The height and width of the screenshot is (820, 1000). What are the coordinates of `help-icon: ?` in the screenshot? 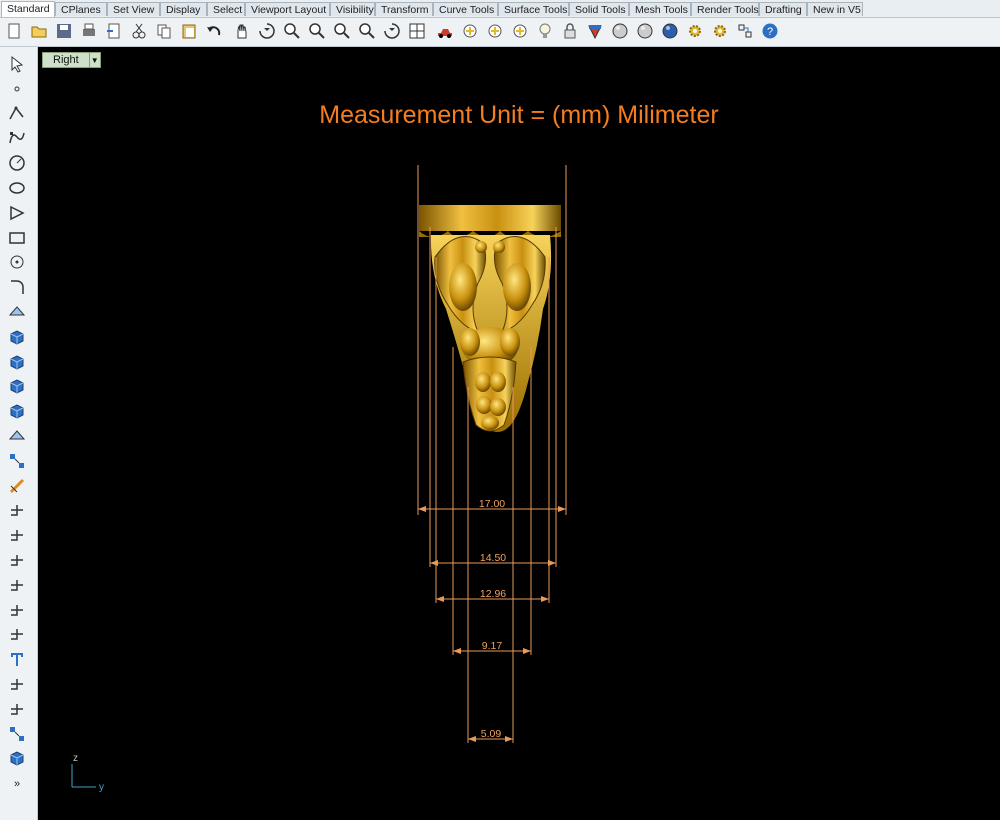 It's located at (770, 31).